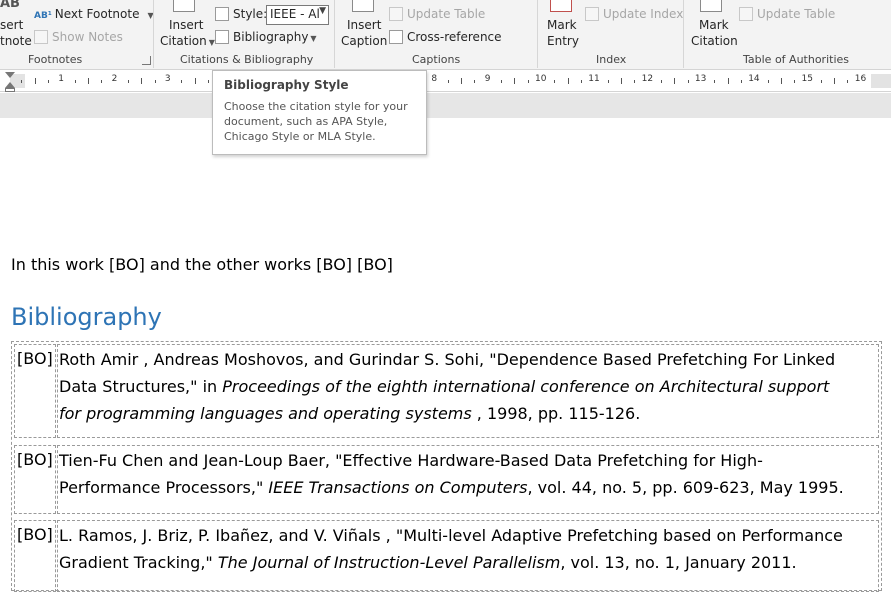  Describe the element at coordinates (634, 14) in the screenshot. I see `update-index-button: Update Index` at that location.